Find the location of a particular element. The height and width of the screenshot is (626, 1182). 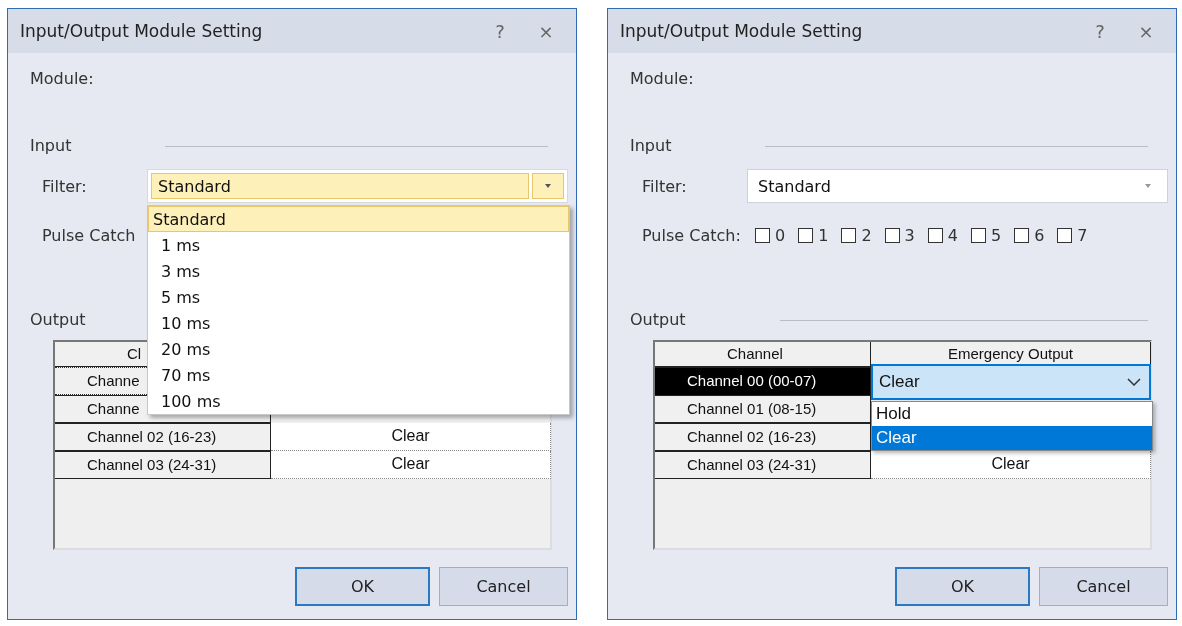

checkbox-label: 0 is located at coordinates (780, 235).